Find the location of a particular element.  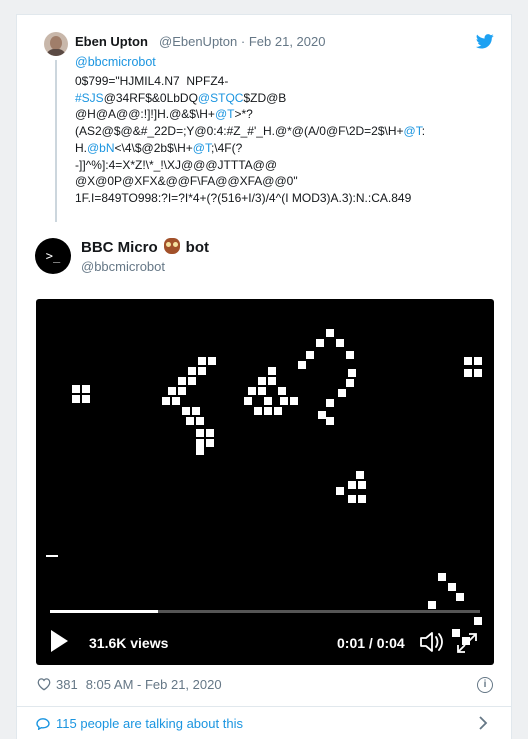

chevron-right-icon is located at coordinates (483, 723).